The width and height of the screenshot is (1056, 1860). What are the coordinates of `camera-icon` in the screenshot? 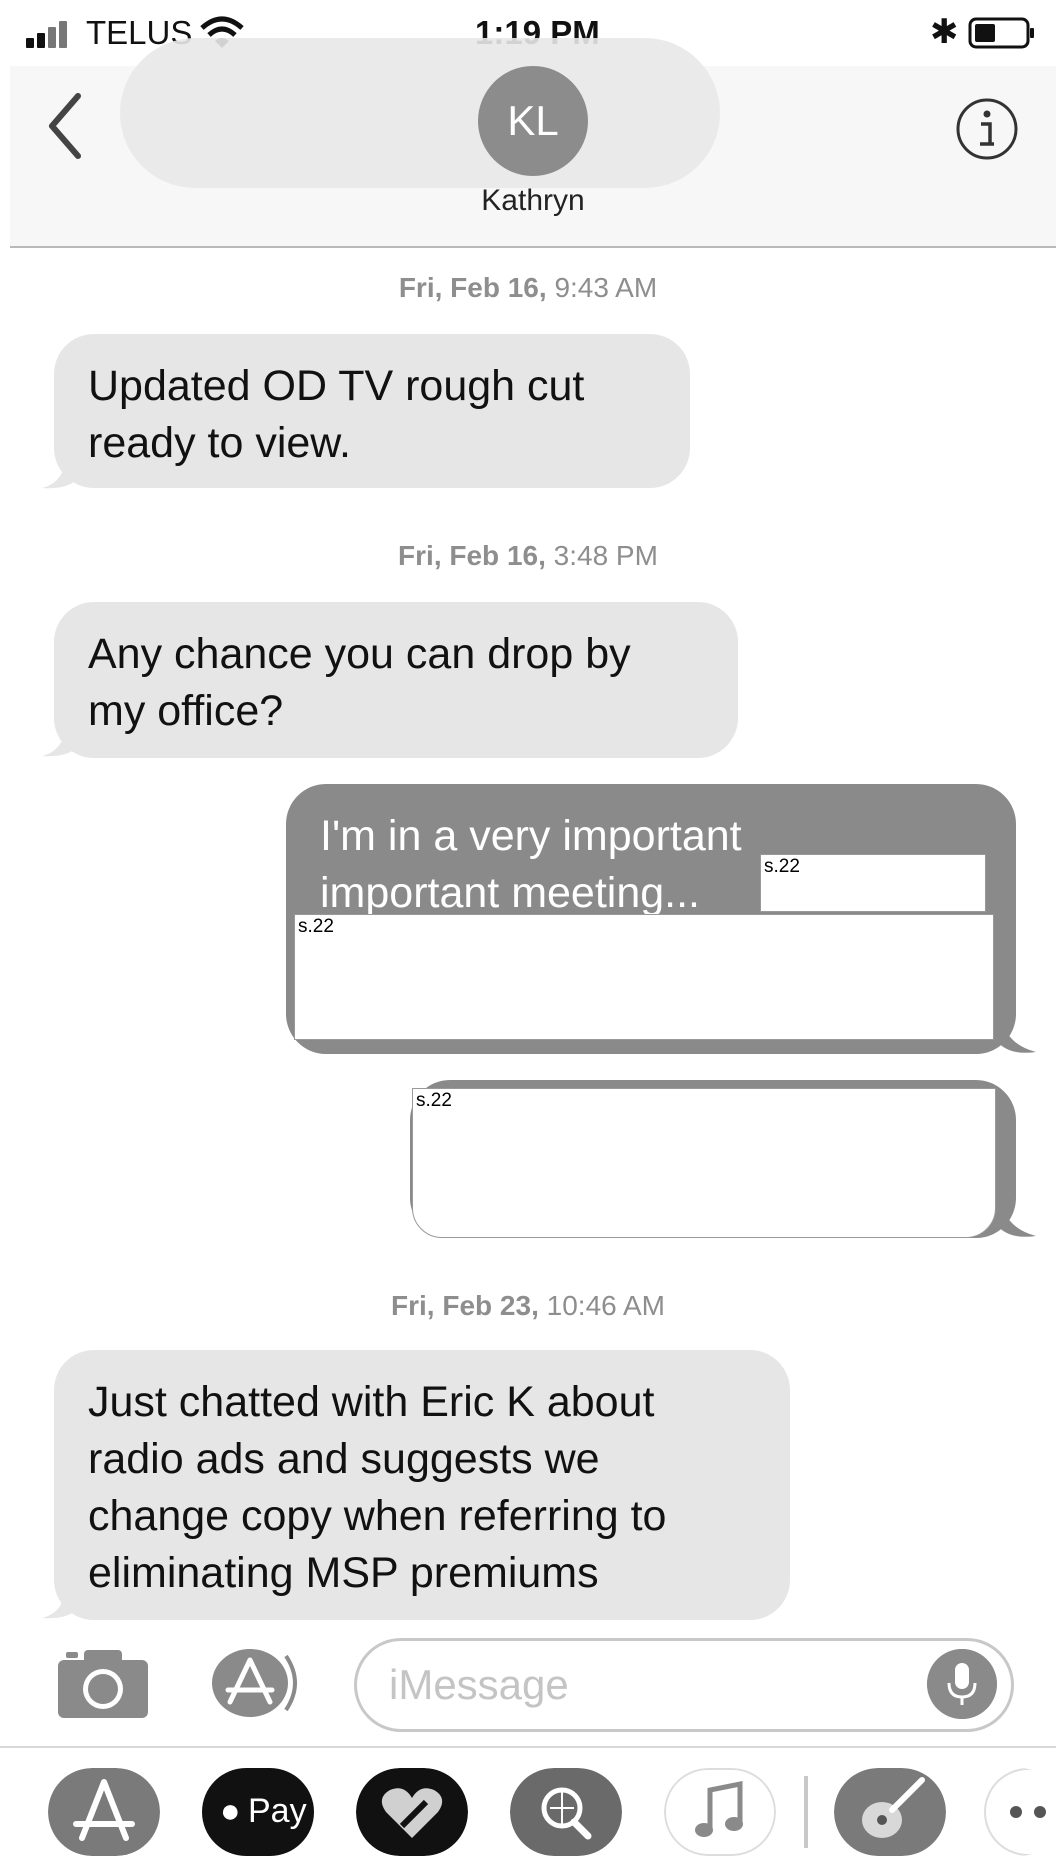 It's located at (103, 1684).